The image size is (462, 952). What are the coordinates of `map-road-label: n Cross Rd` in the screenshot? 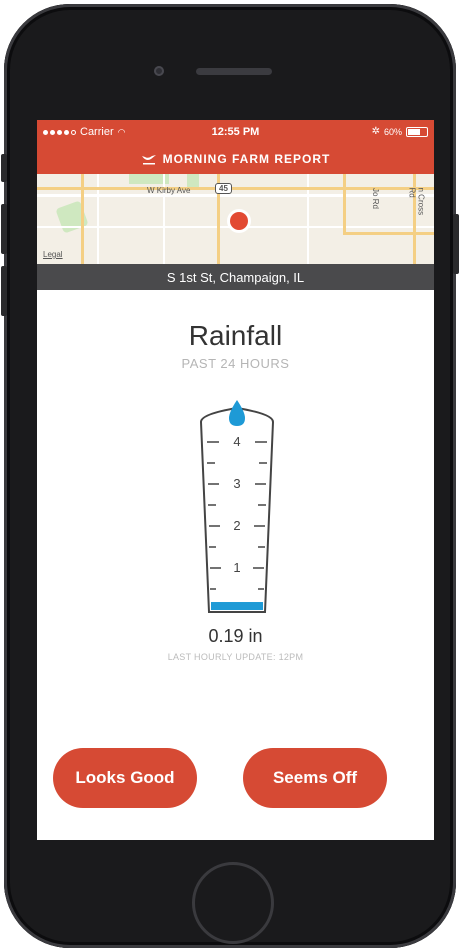 It's located at (416, 201).